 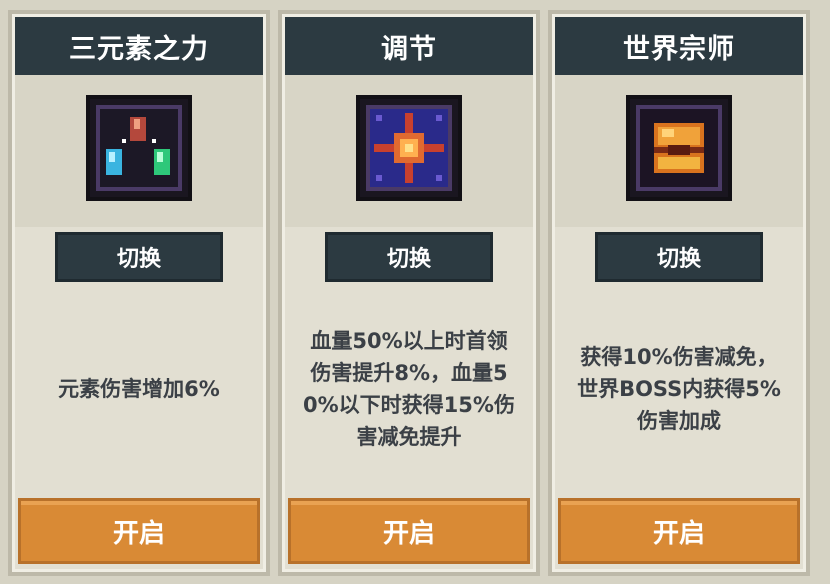 I want to click on adjust-burst-icon, so click(x=409, y=148).